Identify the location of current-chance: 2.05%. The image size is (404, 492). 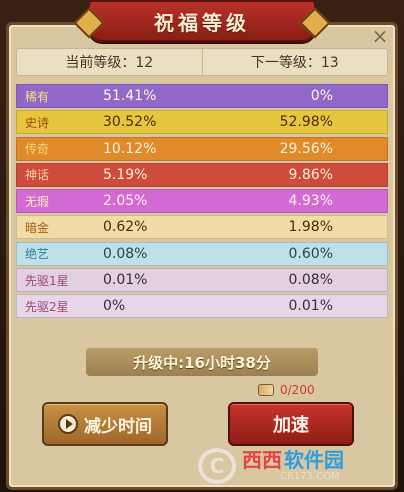
(125, 201).